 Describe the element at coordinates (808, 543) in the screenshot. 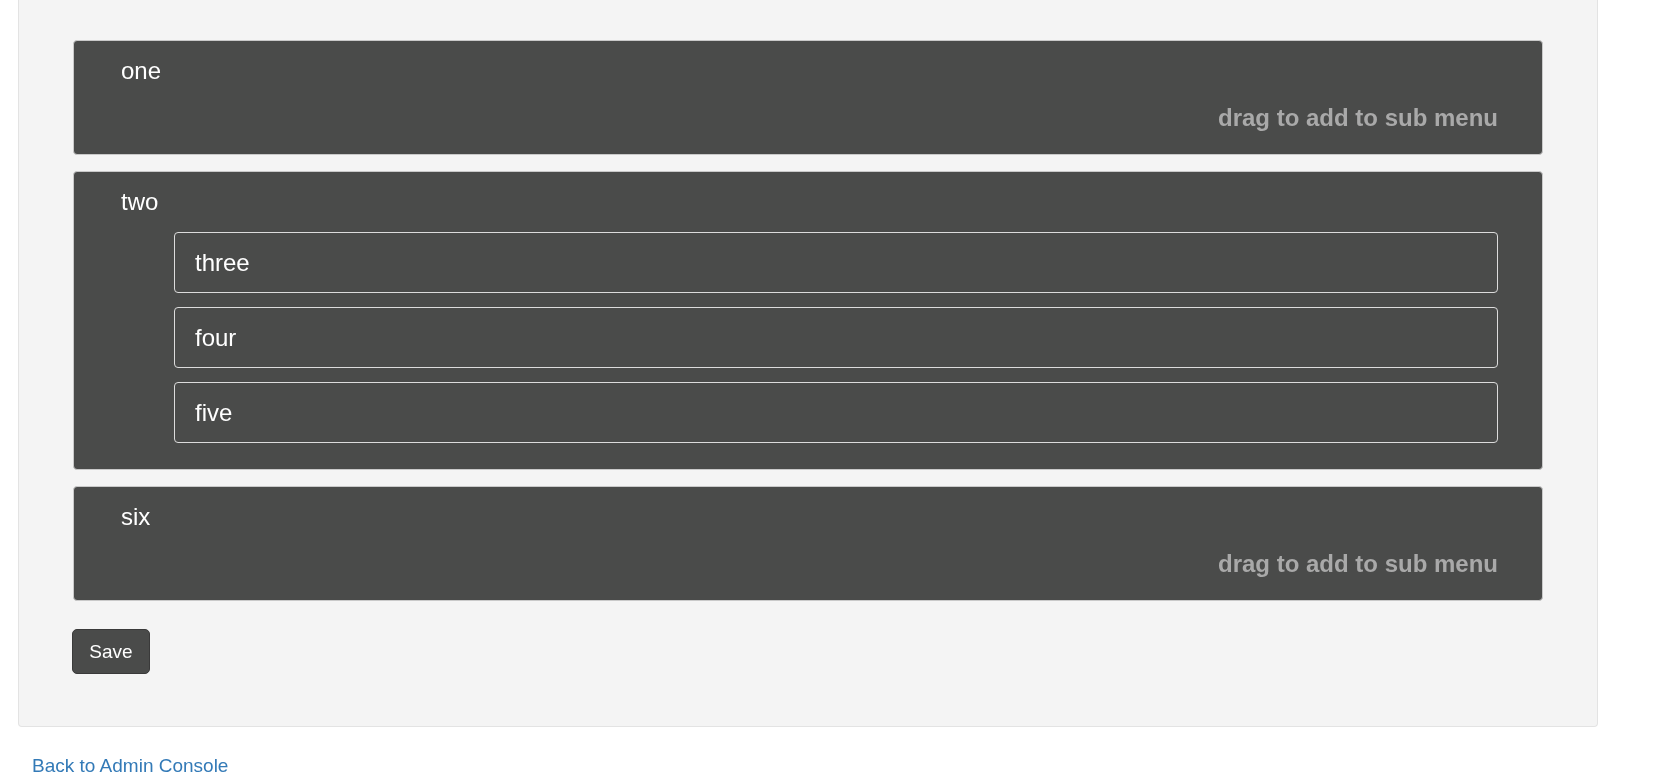

I see `menu-item-panel: six drag to add to sub menu` at that location.